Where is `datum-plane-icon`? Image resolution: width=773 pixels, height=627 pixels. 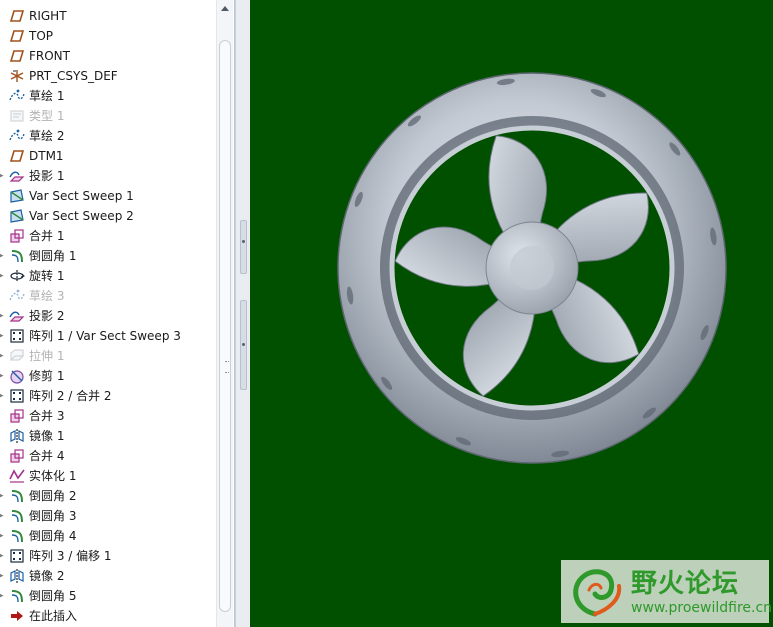
datum-plane-icon is located at coordinates (17, 156).